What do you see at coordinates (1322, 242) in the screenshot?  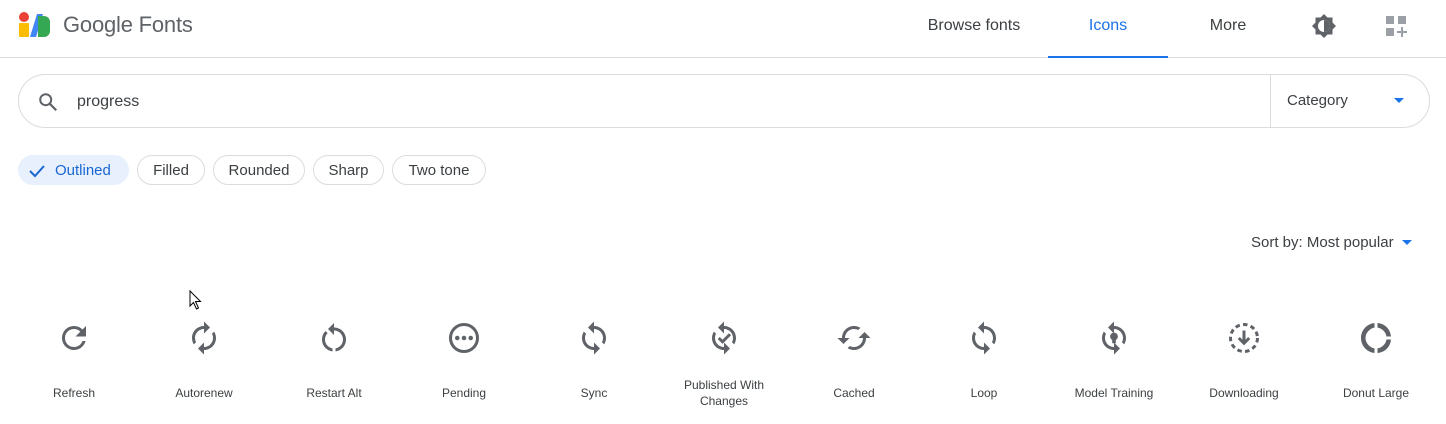 I see `sort-label: Sort by: Most popular` at bounding box center [1322, 242].